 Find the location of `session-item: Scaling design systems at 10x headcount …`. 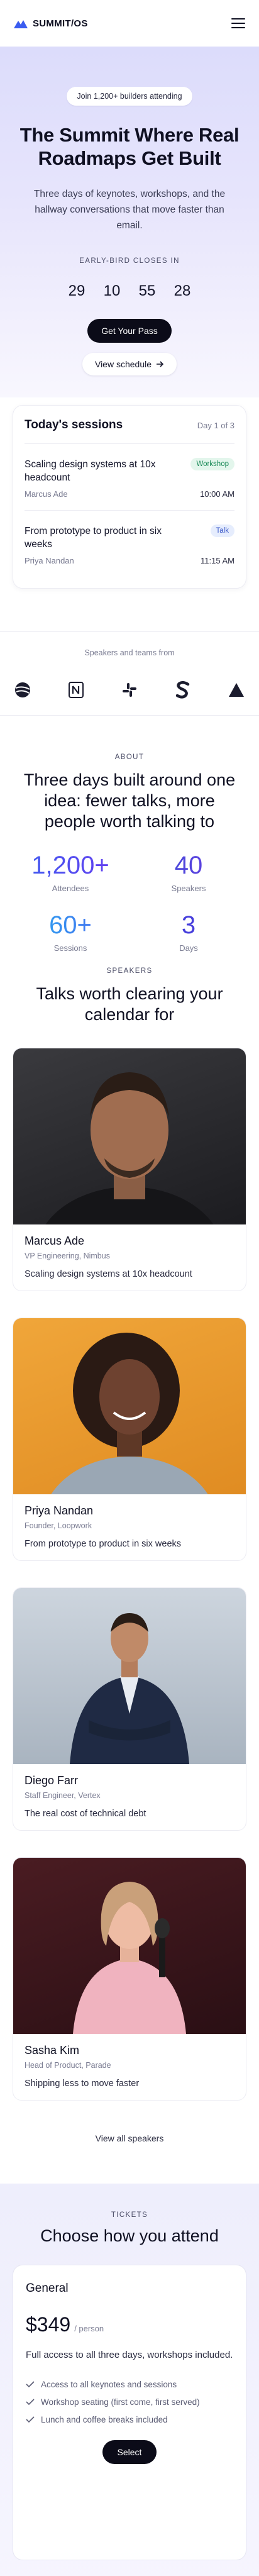

session-item: Scaling design systems at 10x headcount … is located at coordinates (129, 477).